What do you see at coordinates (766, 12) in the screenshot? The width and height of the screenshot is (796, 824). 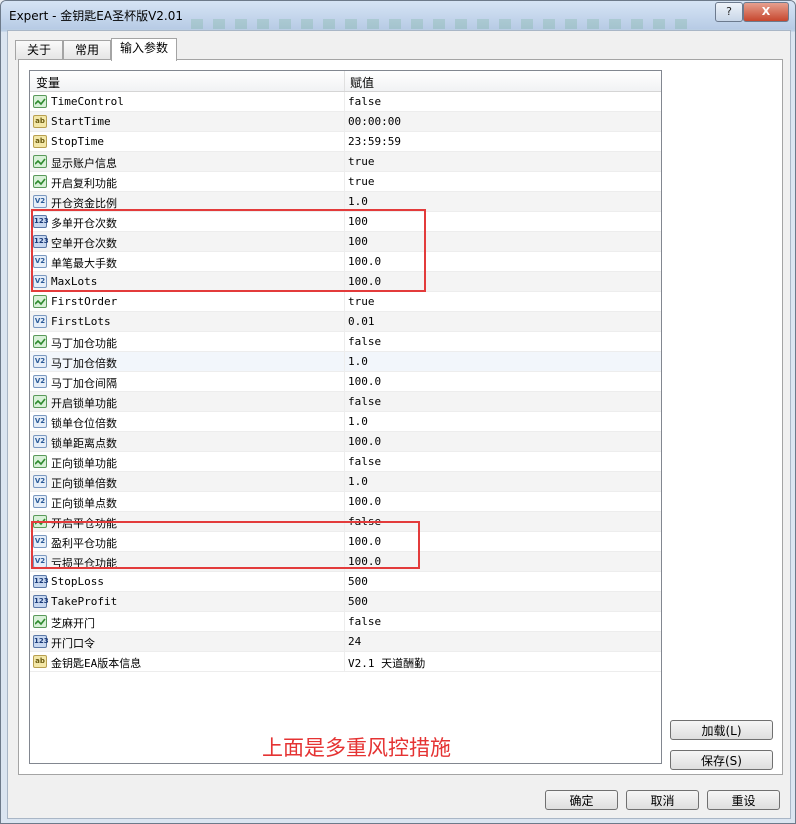 I see `close-button: X` at bounding box center [766, 12].